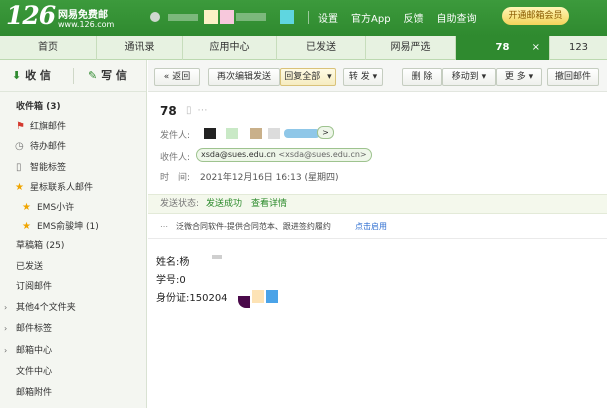 The image size is (607, 408). Describe the element at coordinates (230, 48) in the screenshot. I see `tab-app-center: 应用中心` at that location.